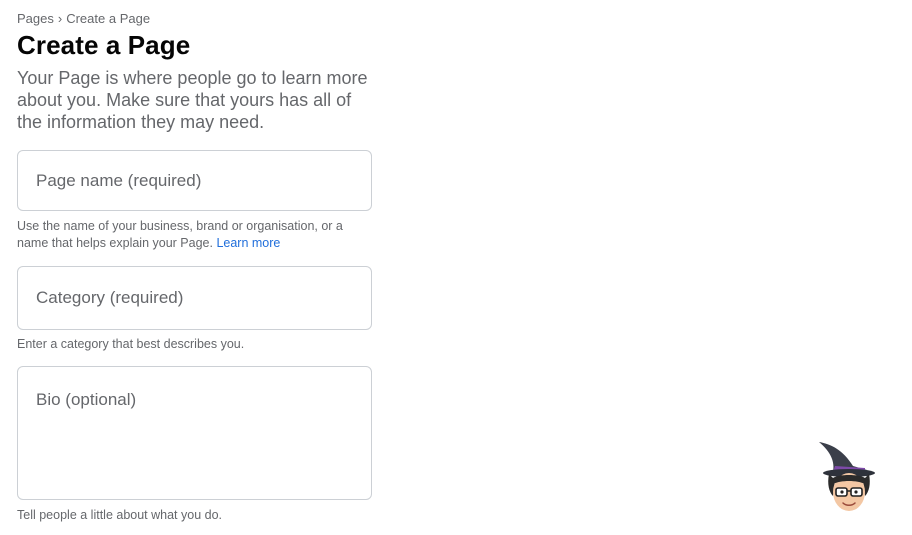  I want to click on page-title: Create a Page, so click(104, 45).